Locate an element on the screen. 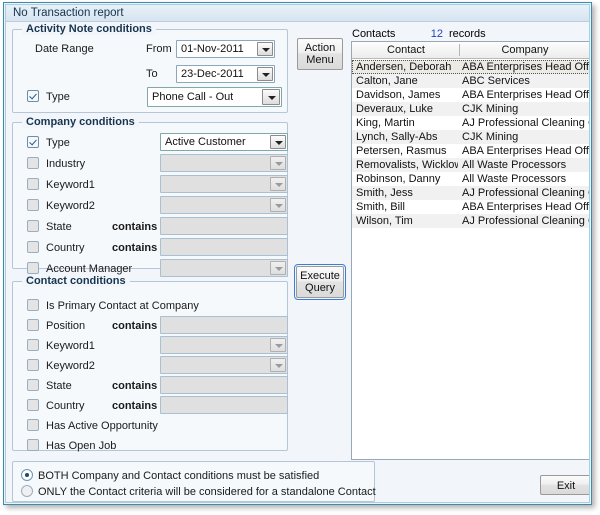 The width and height of the screenshot is (600, 515). contacts-panel-label: Contacts is located at coordinates (374, 34).